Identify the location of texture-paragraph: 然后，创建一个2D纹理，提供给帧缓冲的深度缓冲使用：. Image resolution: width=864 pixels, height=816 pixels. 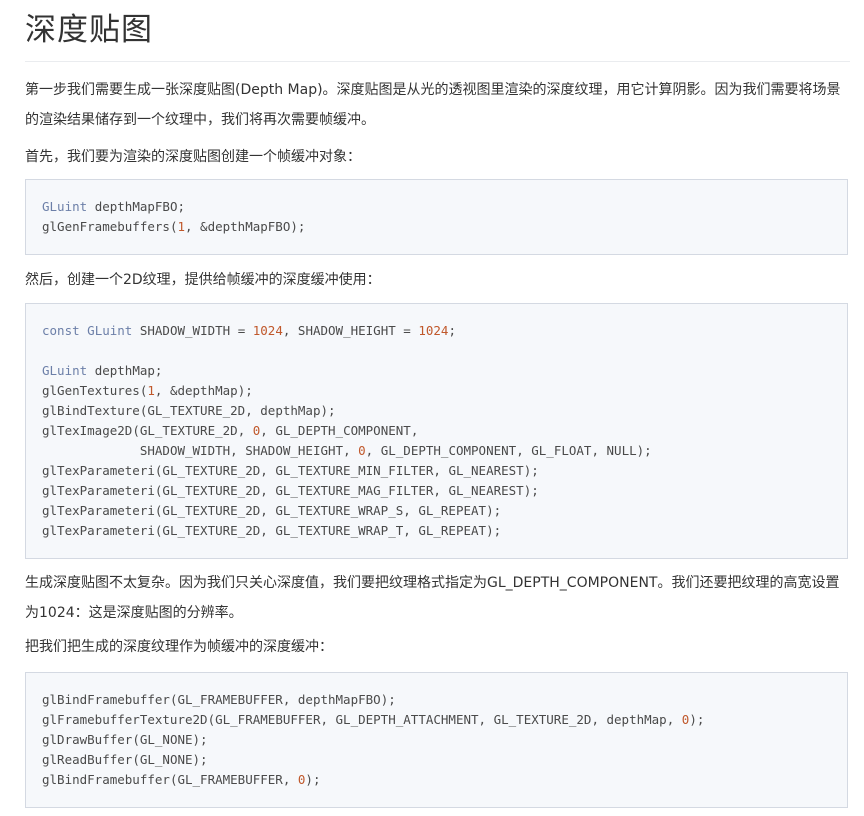
(203, 280).